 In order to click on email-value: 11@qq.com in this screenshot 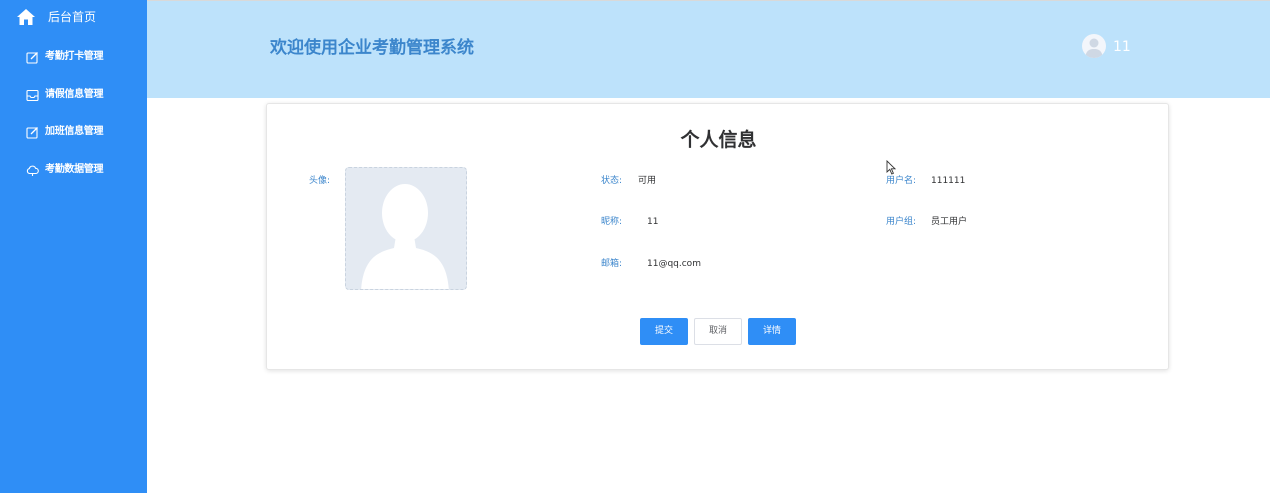, I will do `click(674, 264)`.